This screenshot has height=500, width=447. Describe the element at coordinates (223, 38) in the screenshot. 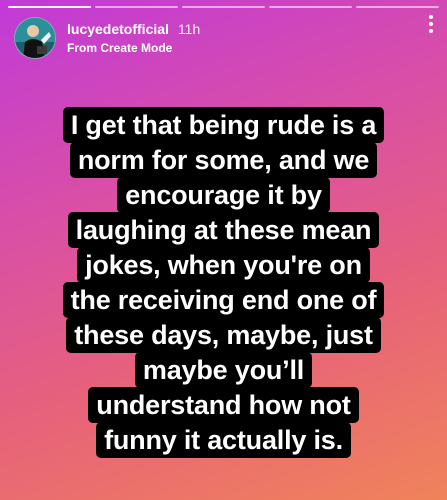

I see `story-header: lucyedetofficial 11h From Create Mode` at that location.